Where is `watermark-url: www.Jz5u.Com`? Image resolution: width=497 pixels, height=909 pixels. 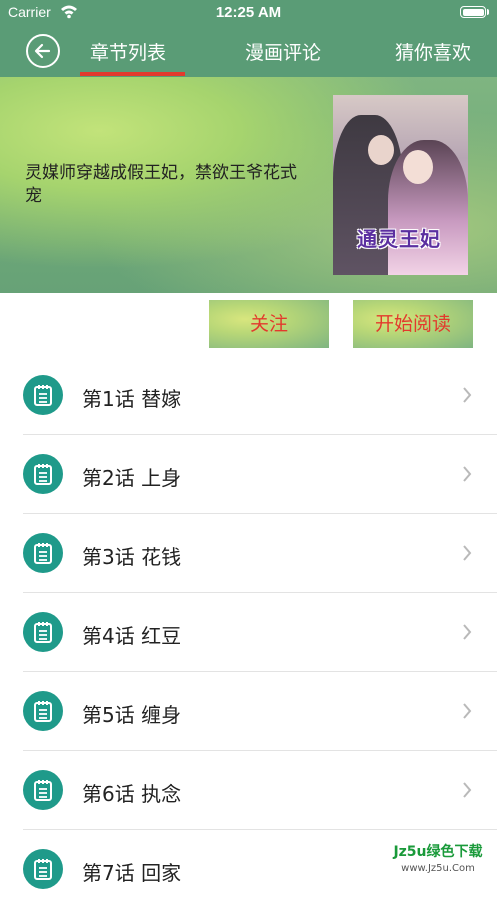 watermark-url: www.Jz5u.Com is located at coordinates (438, 868).